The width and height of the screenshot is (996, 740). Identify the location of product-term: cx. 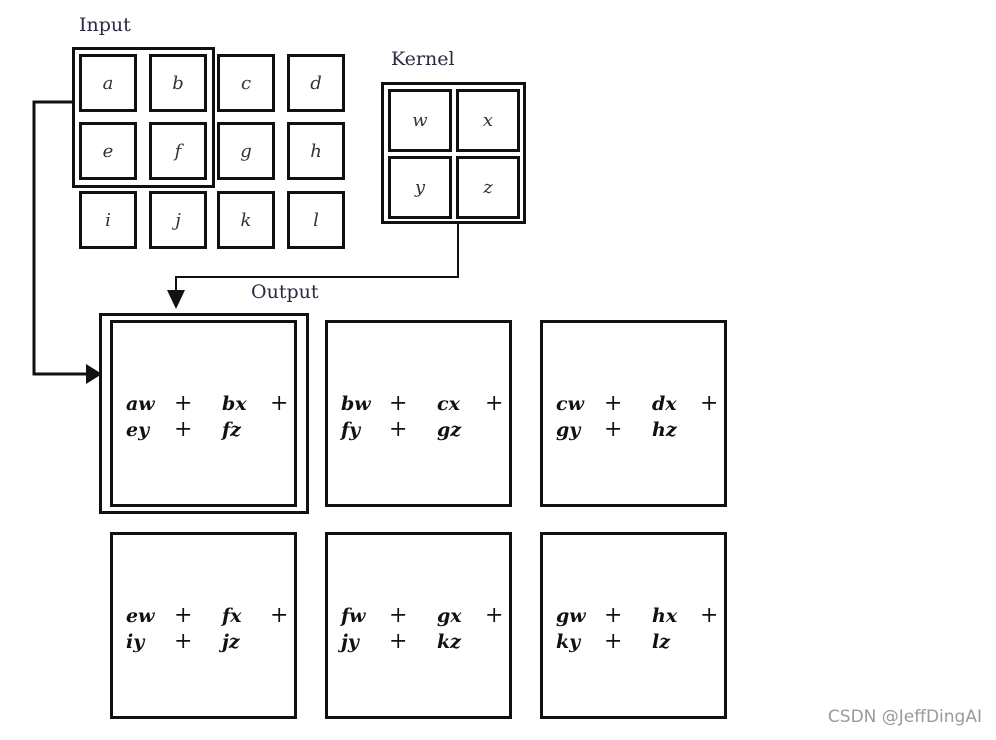
(448, 404).